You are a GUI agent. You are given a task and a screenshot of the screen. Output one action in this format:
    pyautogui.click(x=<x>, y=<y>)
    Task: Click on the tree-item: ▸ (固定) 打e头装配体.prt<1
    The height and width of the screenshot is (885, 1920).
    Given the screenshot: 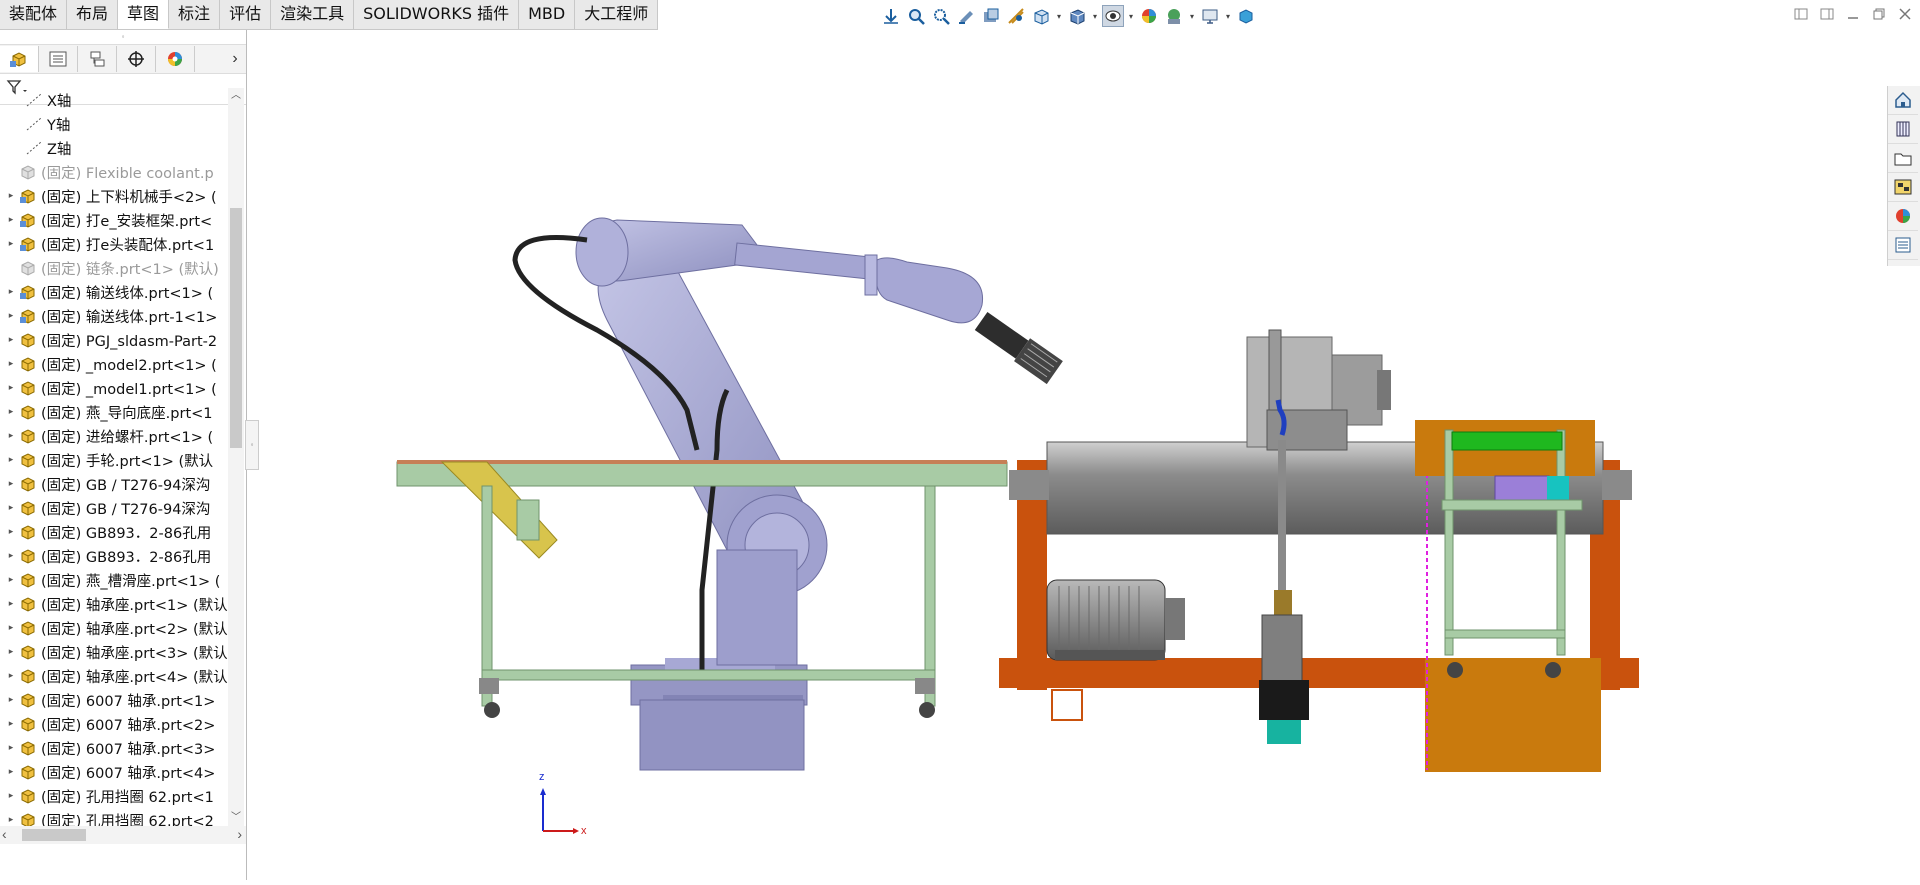 What is the action you would take?
    pyautogui.click(x=114, y=244)
    